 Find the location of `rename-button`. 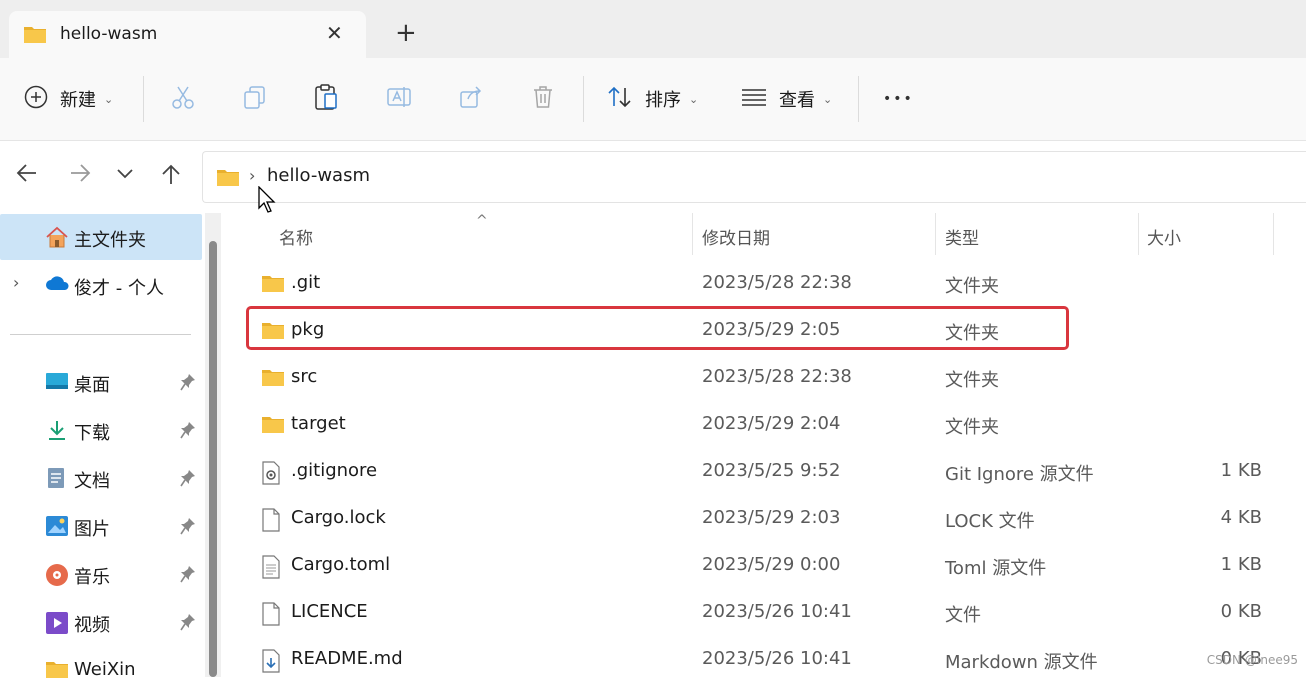

rename-button is located at coordinates (399, 99).